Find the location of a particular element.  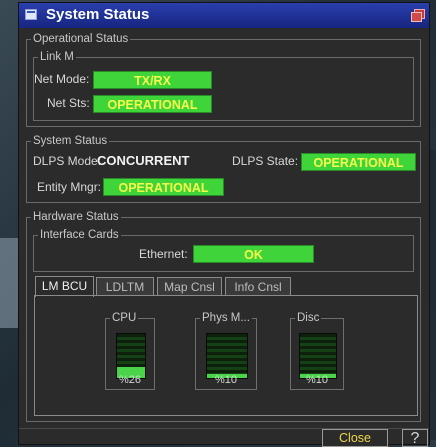

help-button: ? is located at coordinates (415, 438).